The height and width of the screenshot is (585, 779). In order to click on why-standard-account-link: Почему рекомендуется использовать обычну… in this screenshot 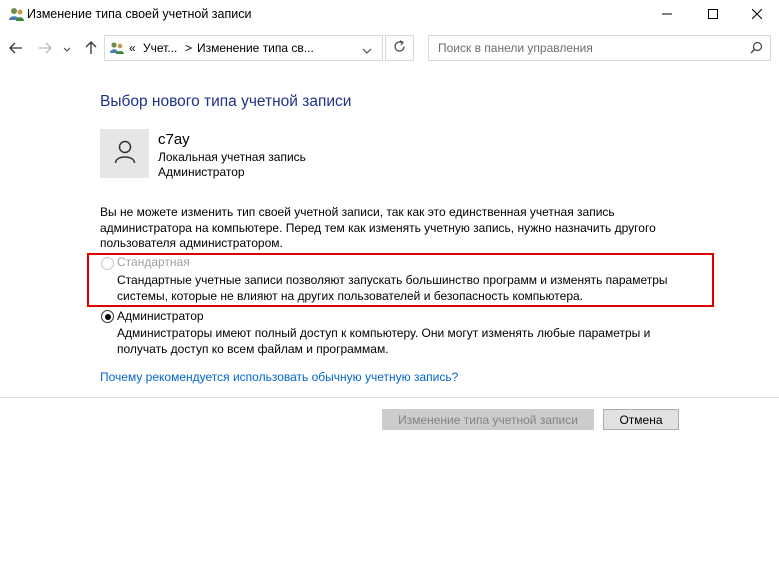, I will do `click(279, 377)`.